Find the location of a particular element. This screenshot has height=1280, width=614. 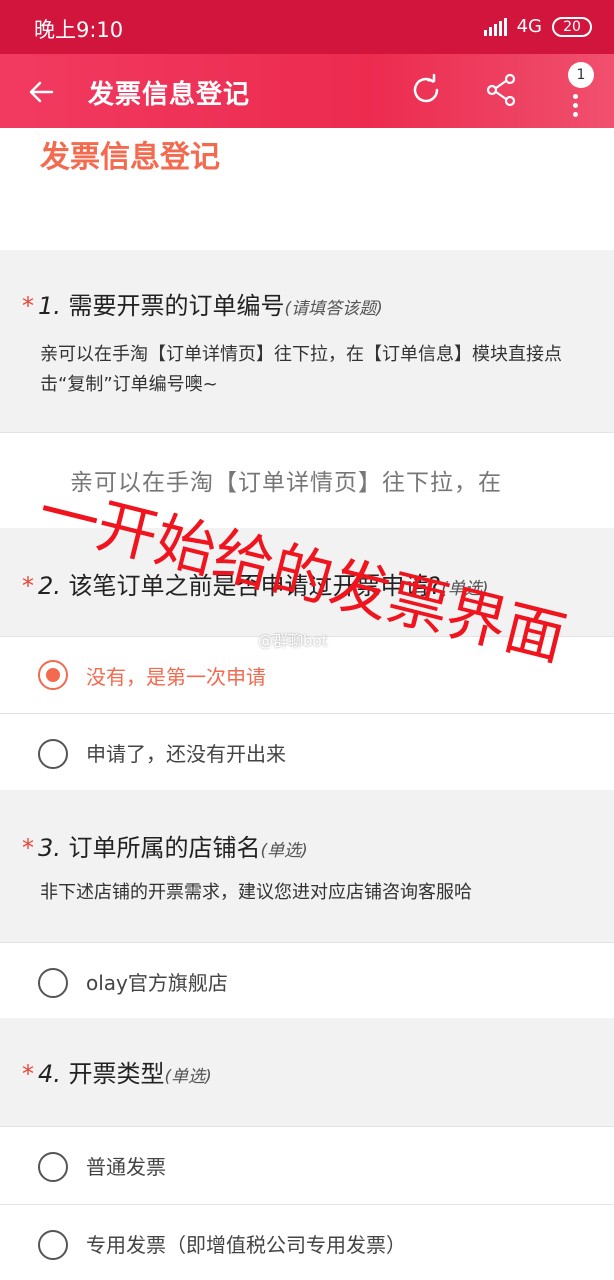

option-label: 普通发票 is located at coordinates (126, 1167).